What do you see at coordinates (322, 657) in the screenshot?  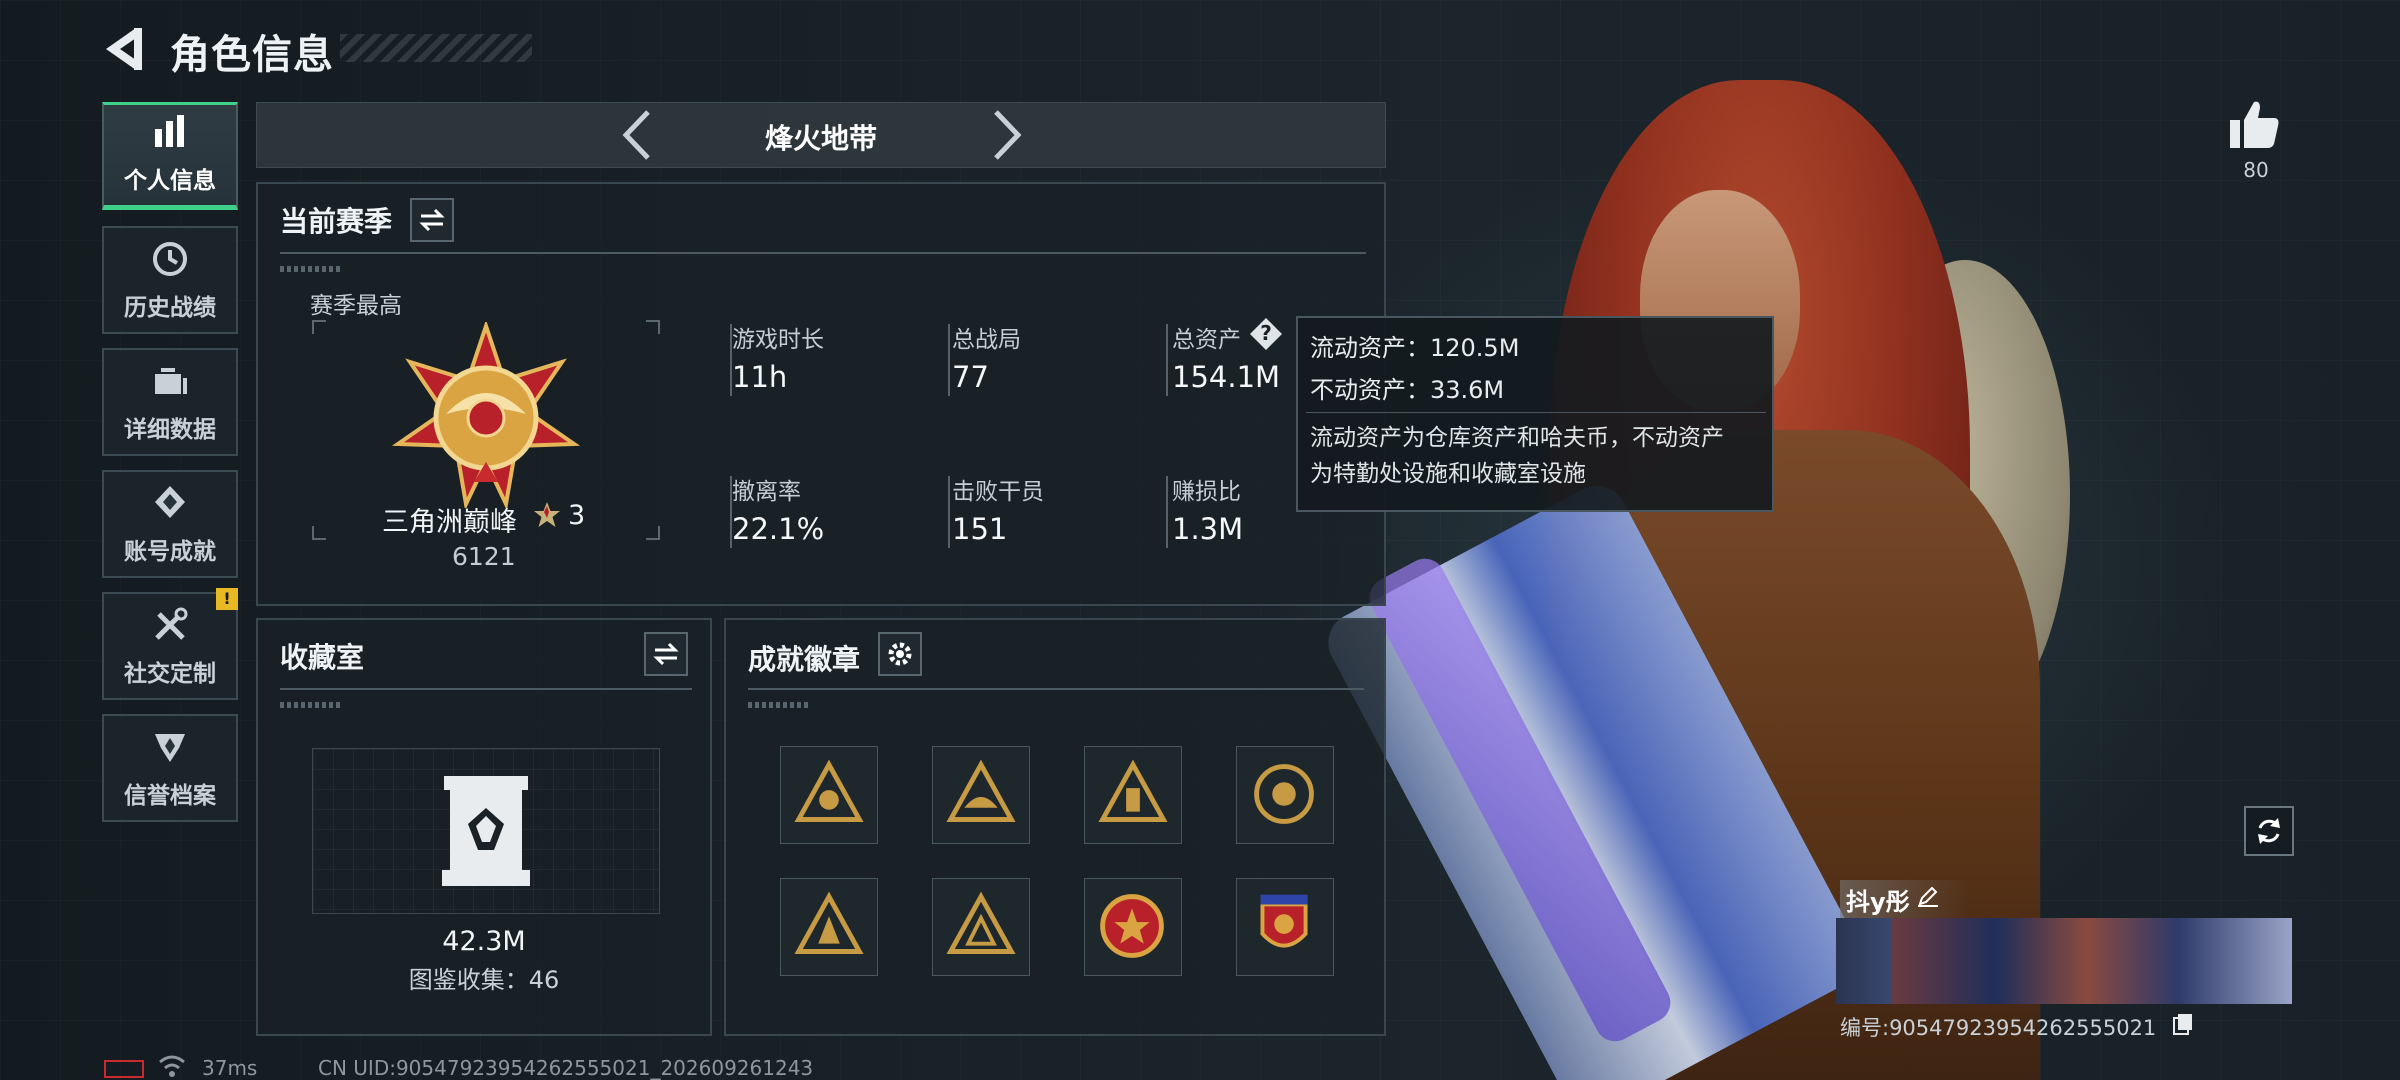 I see `collection-title: 收藏室` at bounding box center [322, 657].